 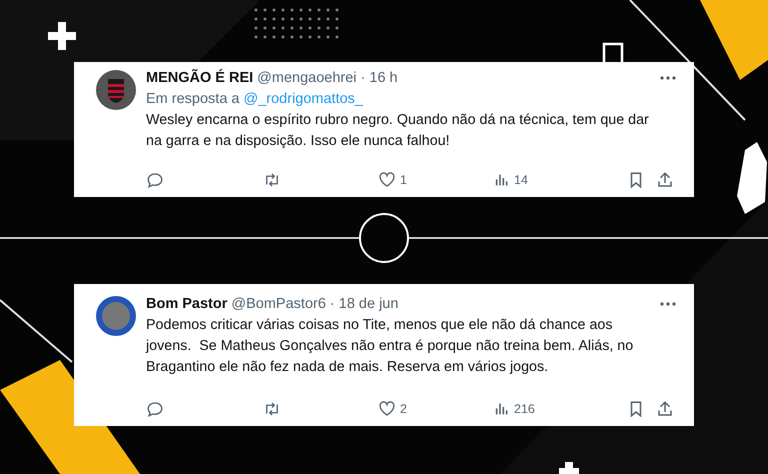 I want to click on avatar-placeholder, so click(x=116, y=316).